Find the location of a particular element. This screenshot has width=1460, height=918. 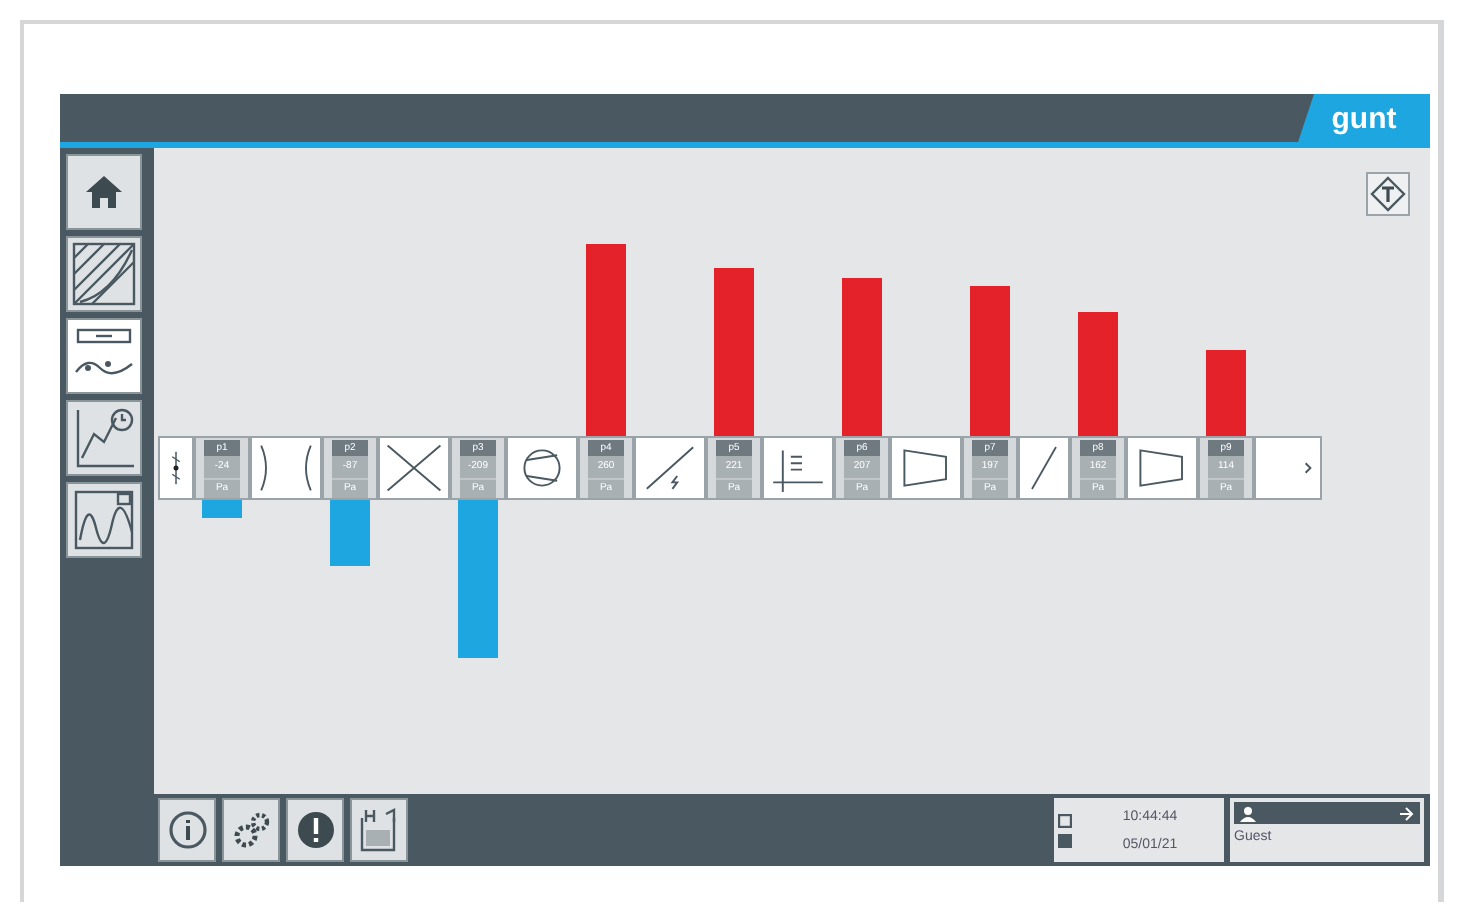

clock-chart-icon is located at coordinates (104, 438).